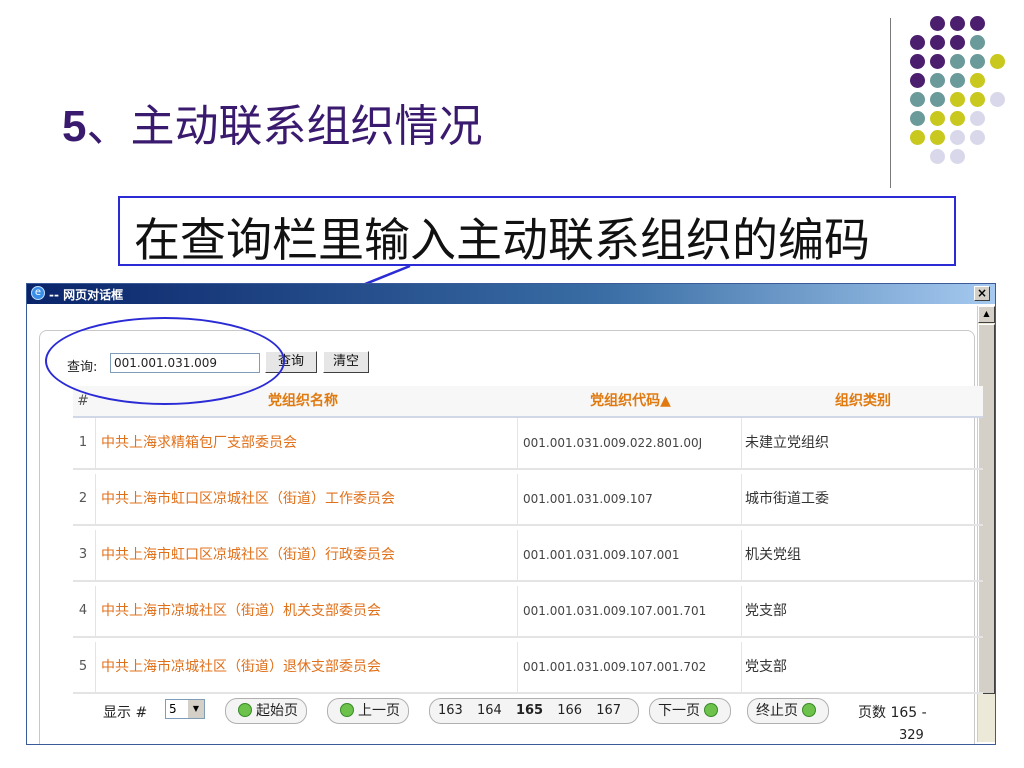  What do you see at coordinates (608, 710) in the screenshot?
I see `page-link-167: 167` at bounding box center [608, 710].